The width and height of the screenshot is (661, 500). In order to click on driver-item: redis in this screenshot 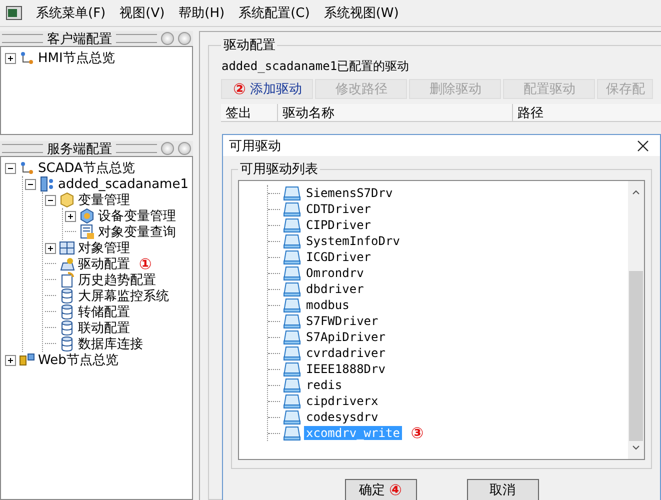, I will do `click(324, 385)`.